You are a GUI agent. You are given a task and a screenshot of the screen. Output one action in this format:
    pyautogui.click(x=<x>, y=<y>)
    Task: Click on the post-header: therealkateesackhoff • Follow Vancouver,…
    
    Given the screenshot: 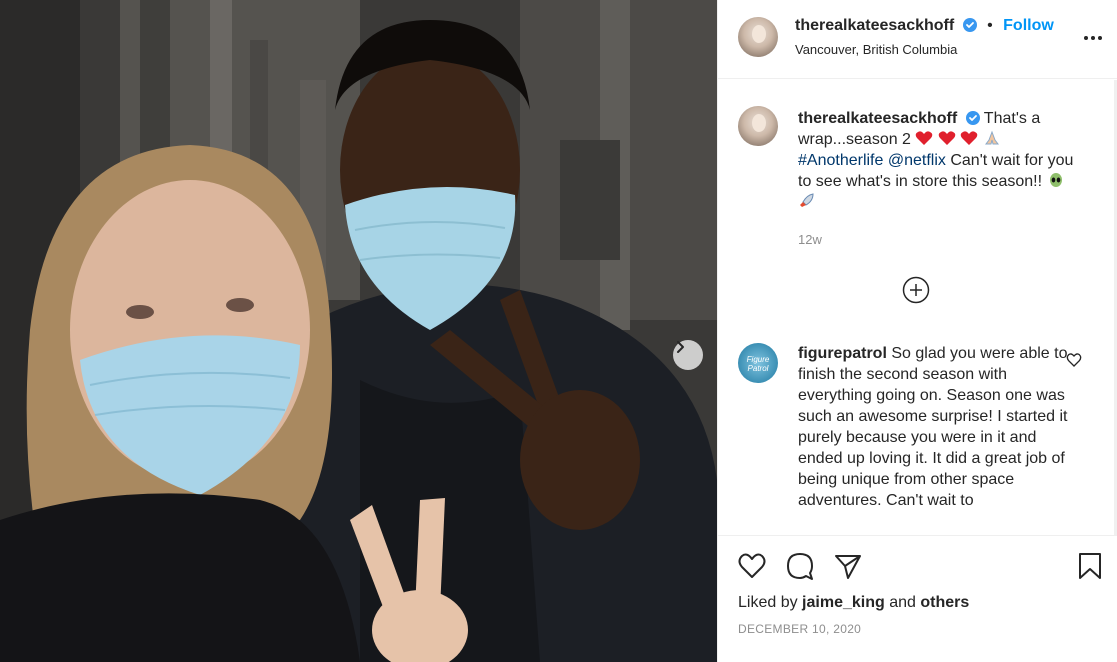 What is the action you would take?
    pyautogui.click(x=917, y=39)
    